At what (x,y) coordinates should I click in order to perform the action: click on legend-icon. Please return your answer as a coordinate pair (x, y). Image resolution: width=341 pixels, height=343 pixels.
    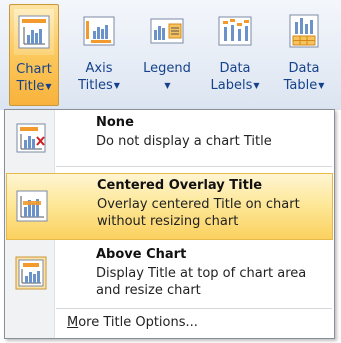
    Looking at the image, I should click on (167, 31).